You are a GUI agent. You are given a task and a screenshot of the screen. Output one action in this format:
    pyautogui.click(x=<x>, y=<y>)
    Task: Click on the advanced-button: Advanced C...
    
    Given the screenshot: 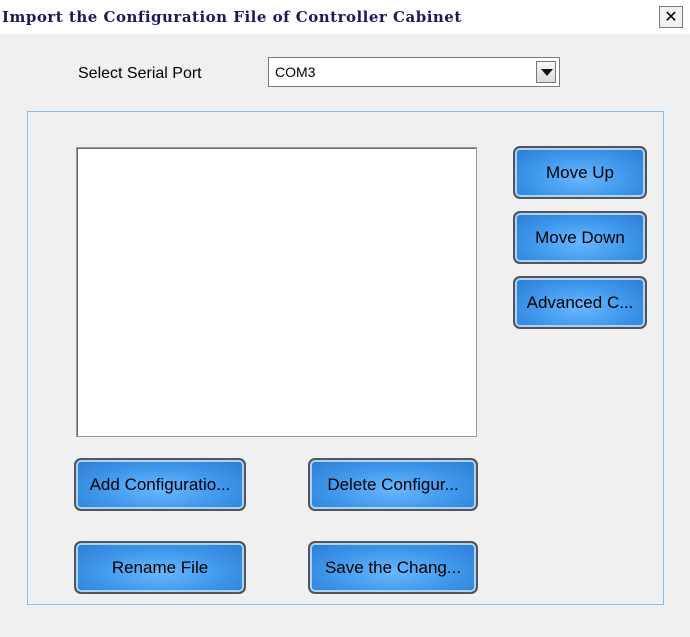 What is the action you would take?
    pyautogui.click(x=580, y=302)
    